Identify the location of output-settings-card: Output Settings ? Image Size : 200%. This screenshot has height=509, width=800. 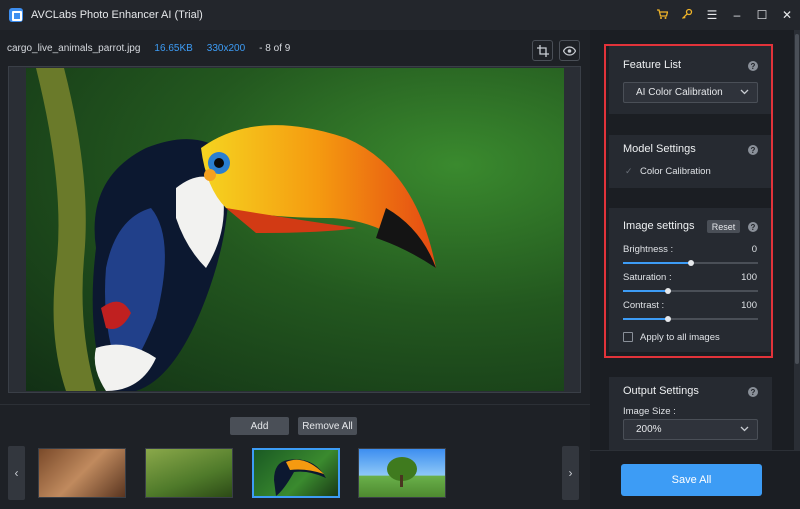
(690, 413).